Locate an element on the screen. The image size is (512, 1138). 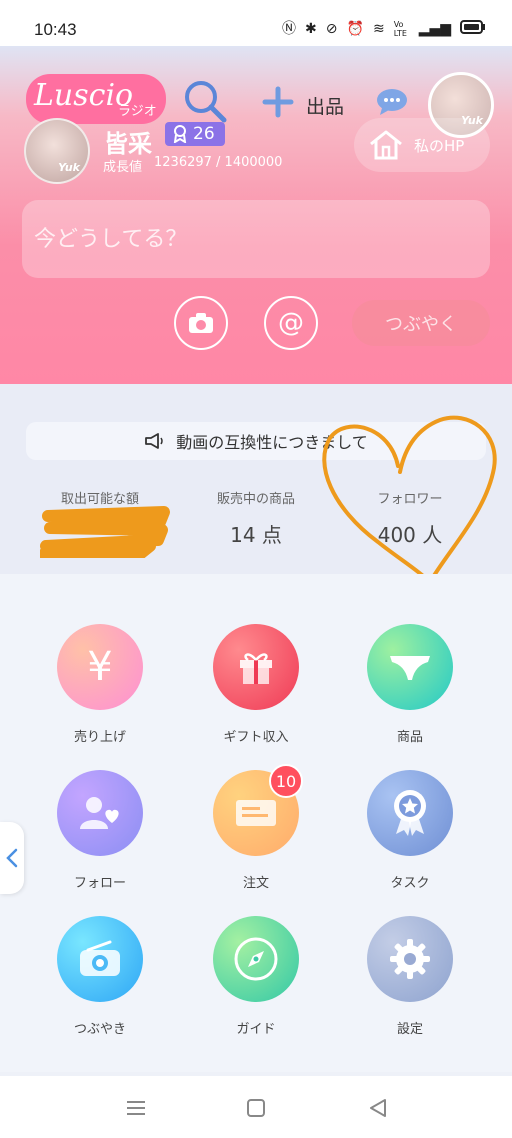
stat-label: 販売中の商品 is located at coordinates (255, 499).